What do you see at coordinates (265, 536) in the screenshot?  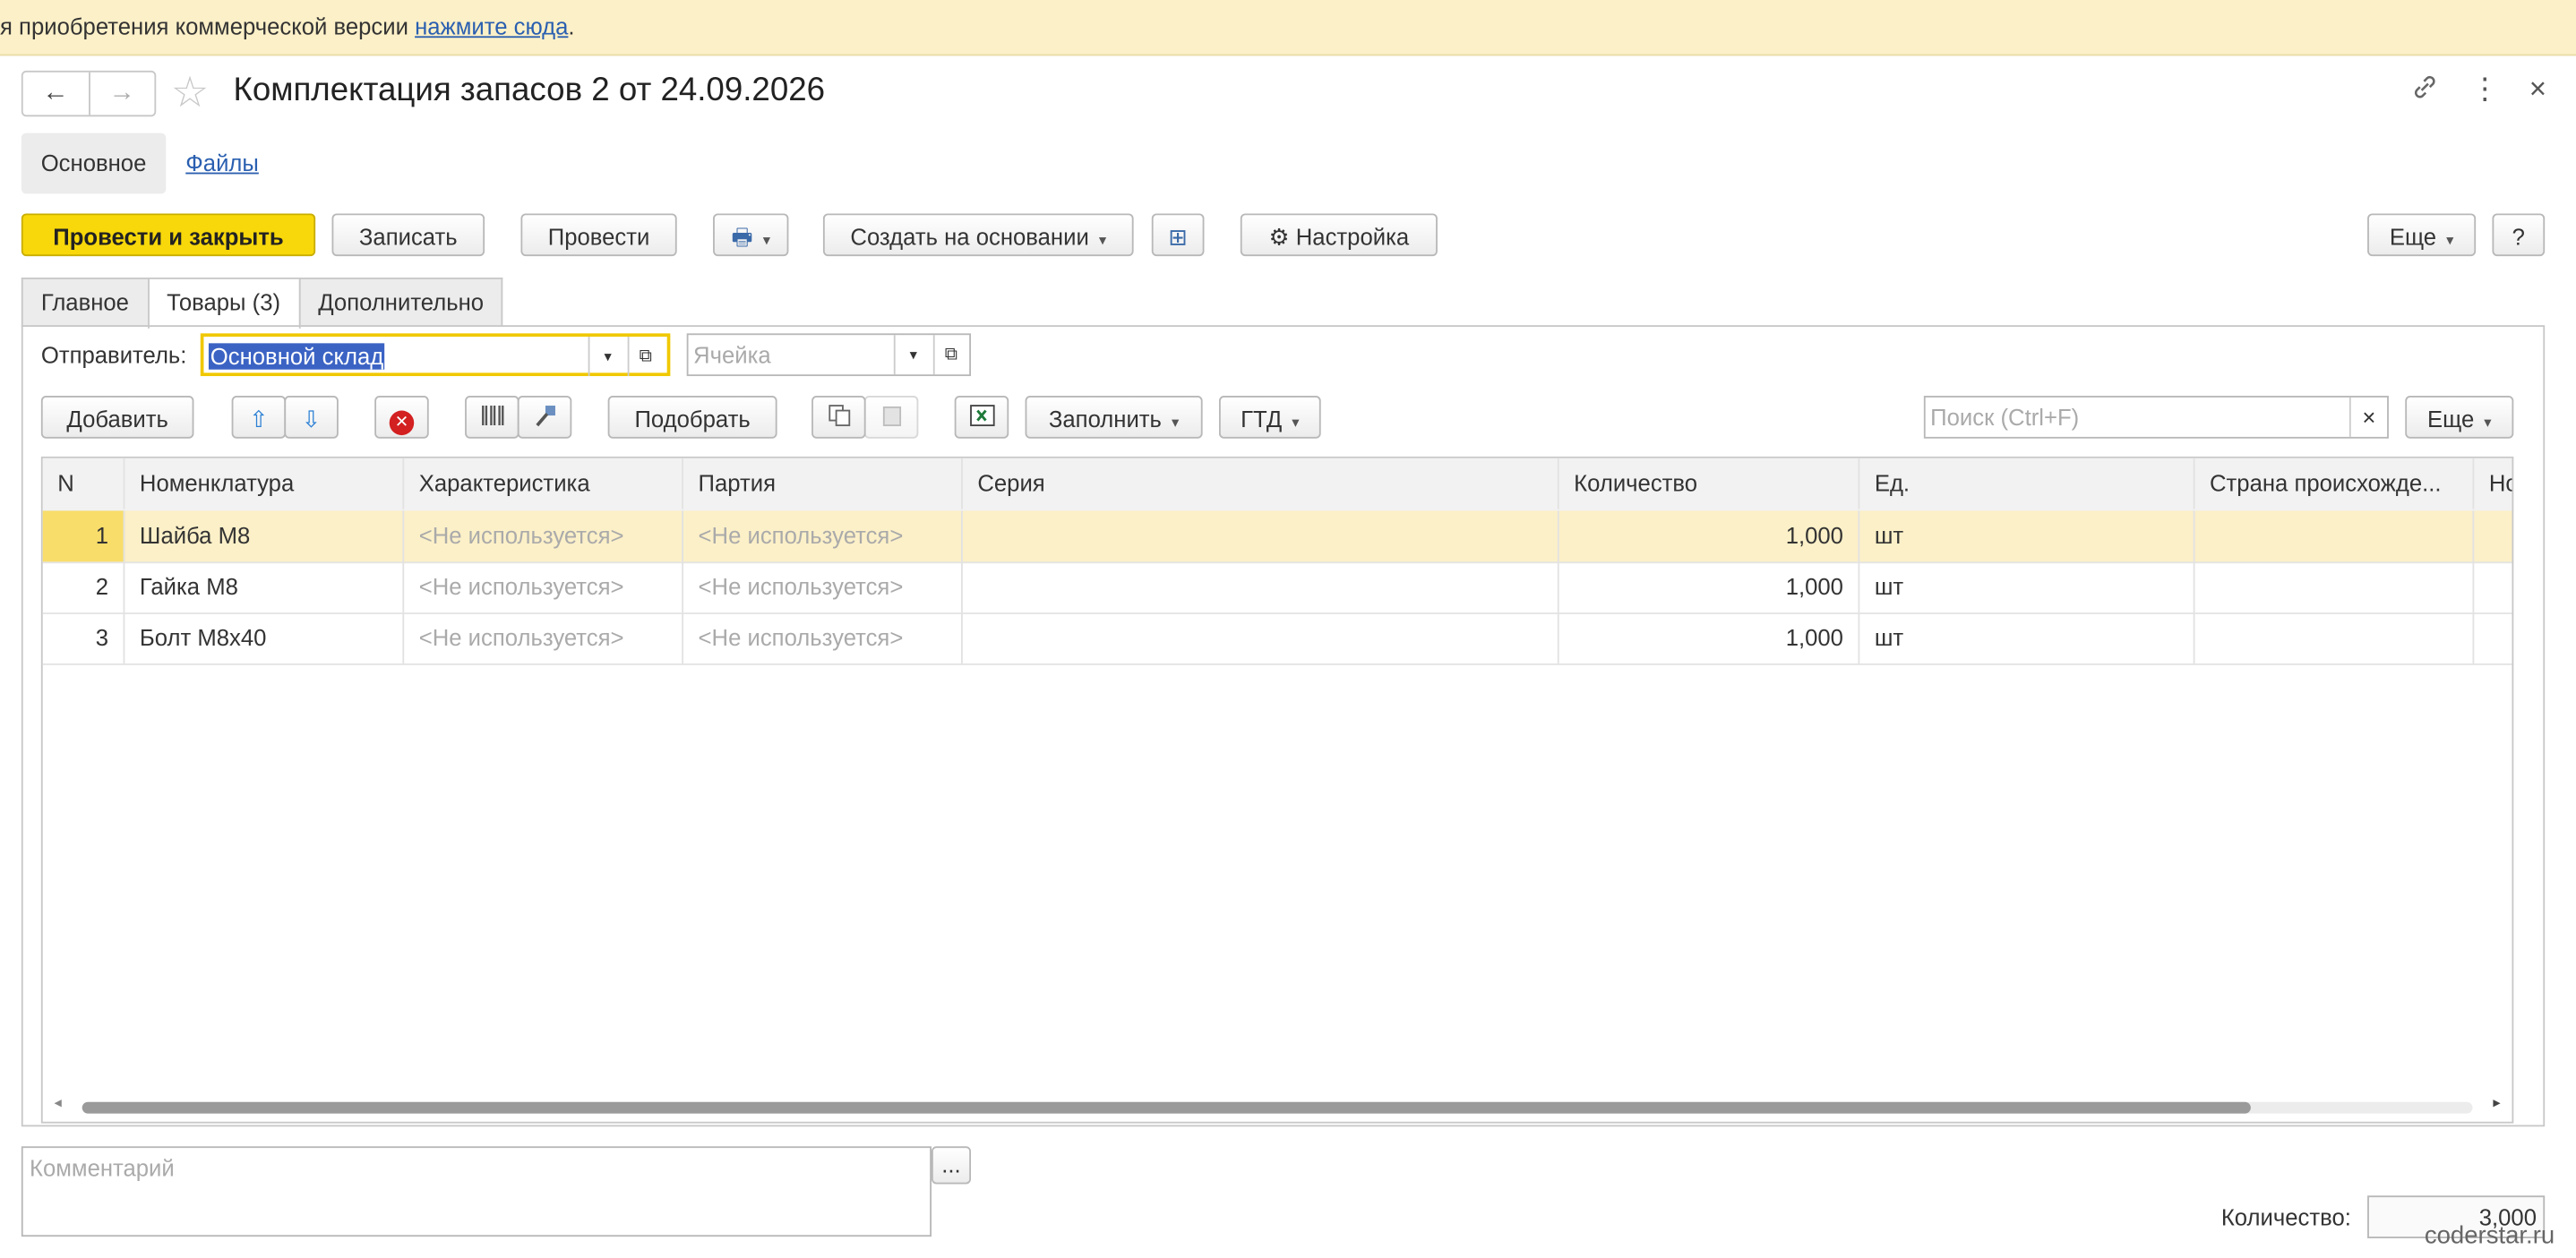 I see `row-item: Шайба М8` at bounding box center [265, 536].